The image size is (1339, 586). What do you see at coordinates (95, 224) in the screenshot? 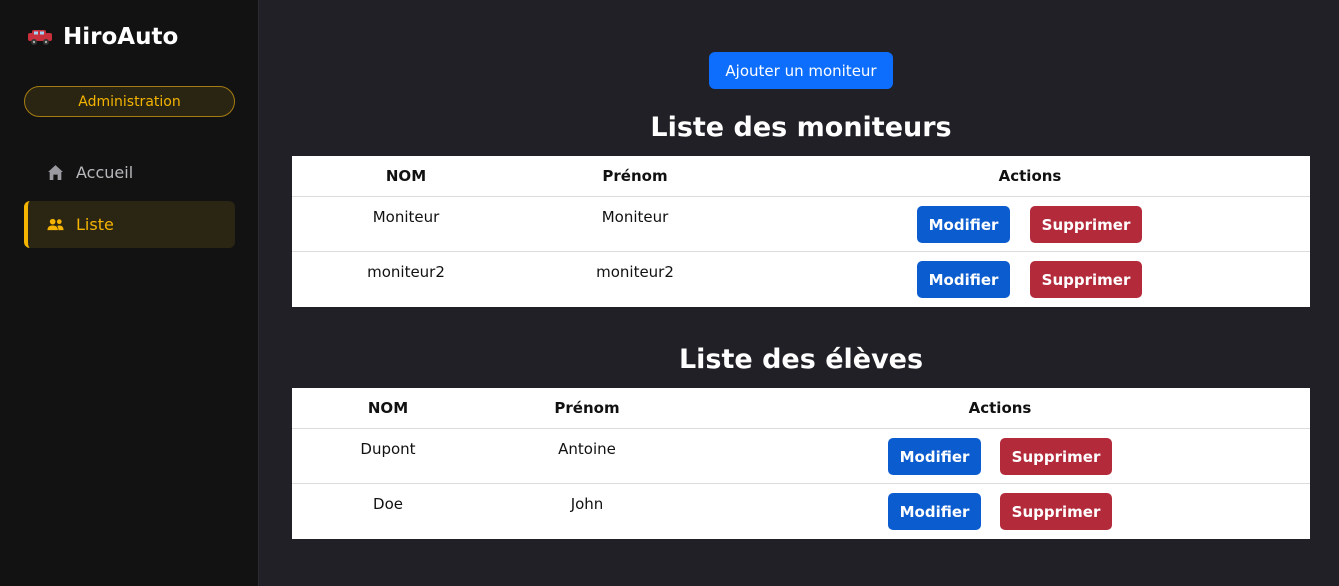
I see `sidebar-item-label: Liste` at bounding box center [95, 224].